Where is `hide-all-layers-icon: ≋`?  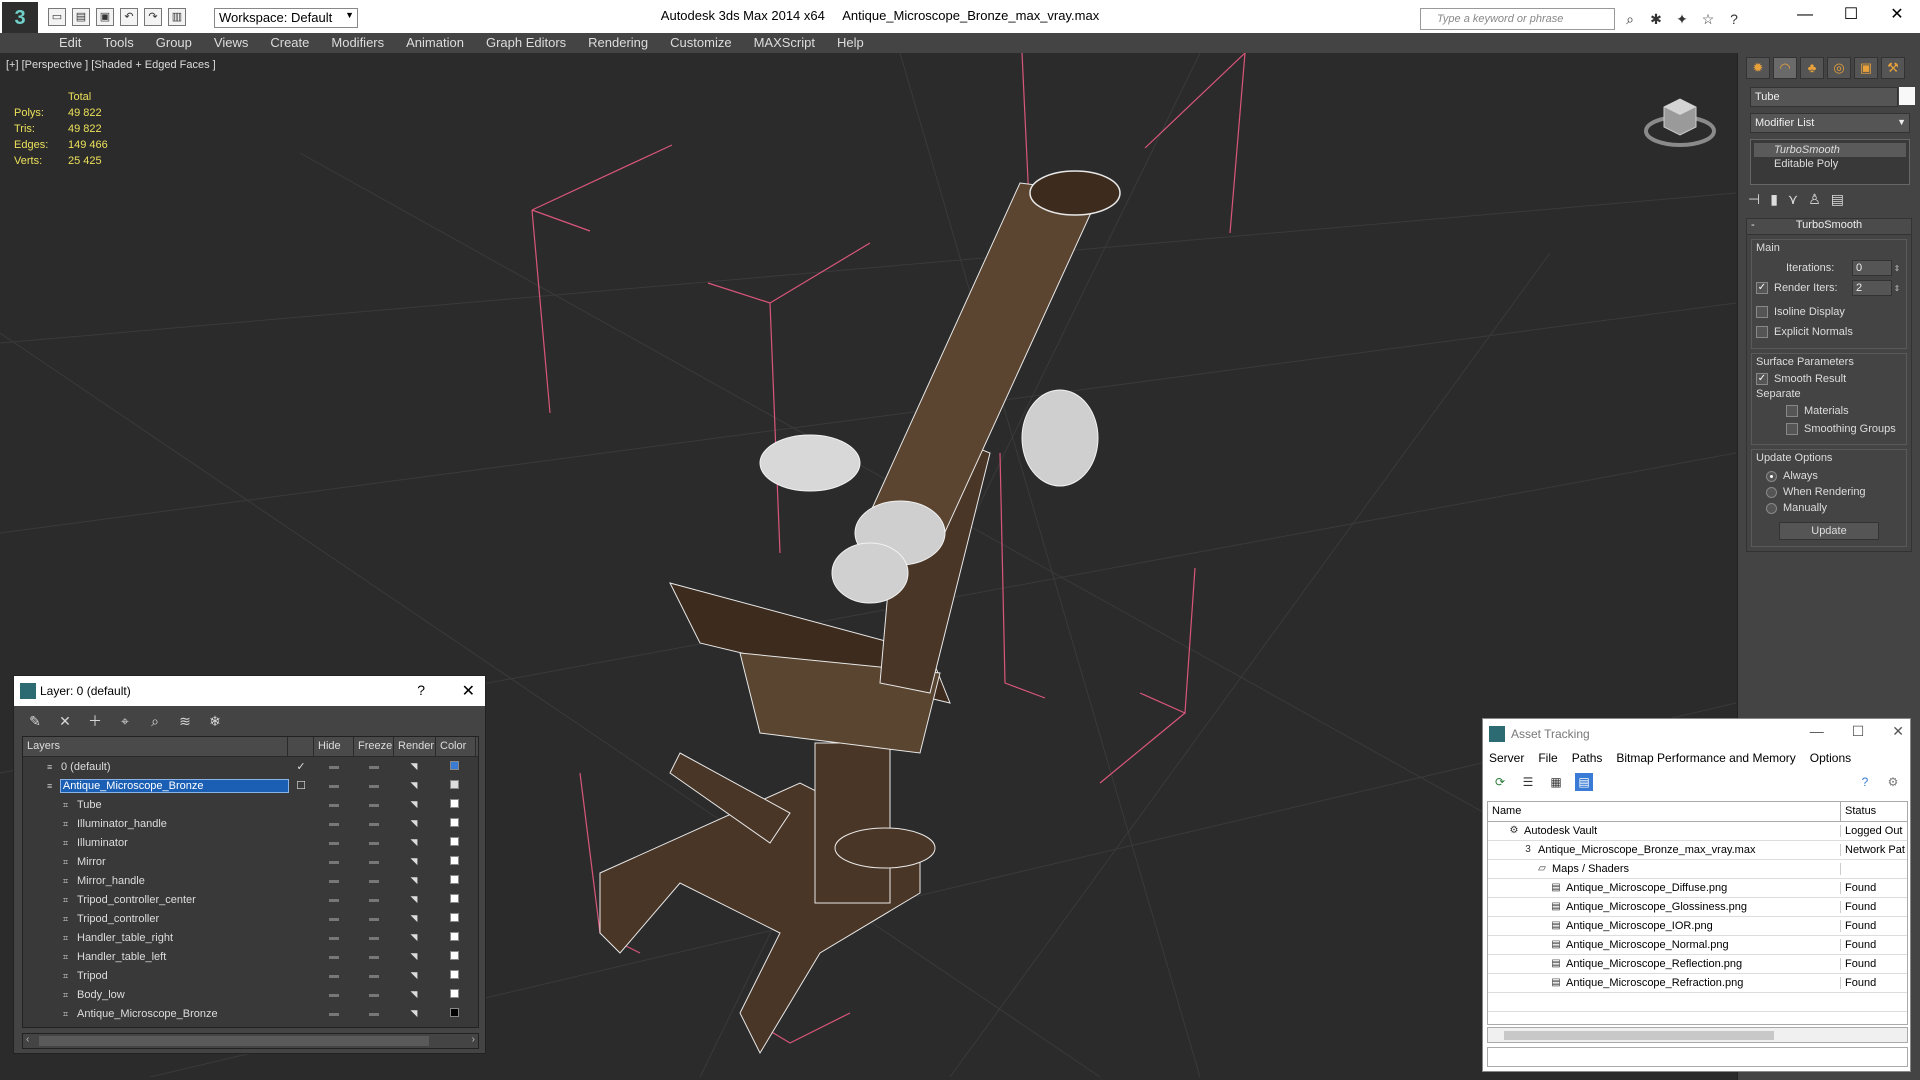 hide-all-layers-icon: ≋ is located at coordinates (185, 721).